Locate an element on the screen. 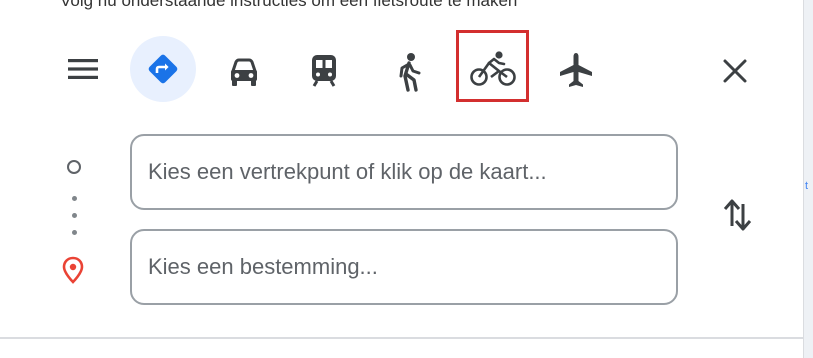 The width and height of the screenshot is (813, 358). panel-divider is located at coordinates (401, 338).